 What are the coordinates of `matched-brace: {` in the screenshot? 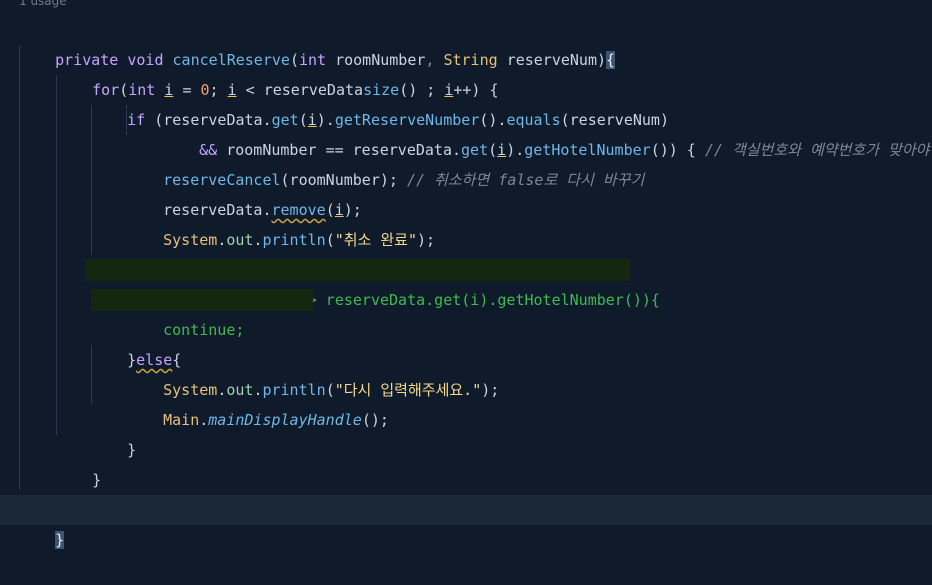 It's located at (611, 60).